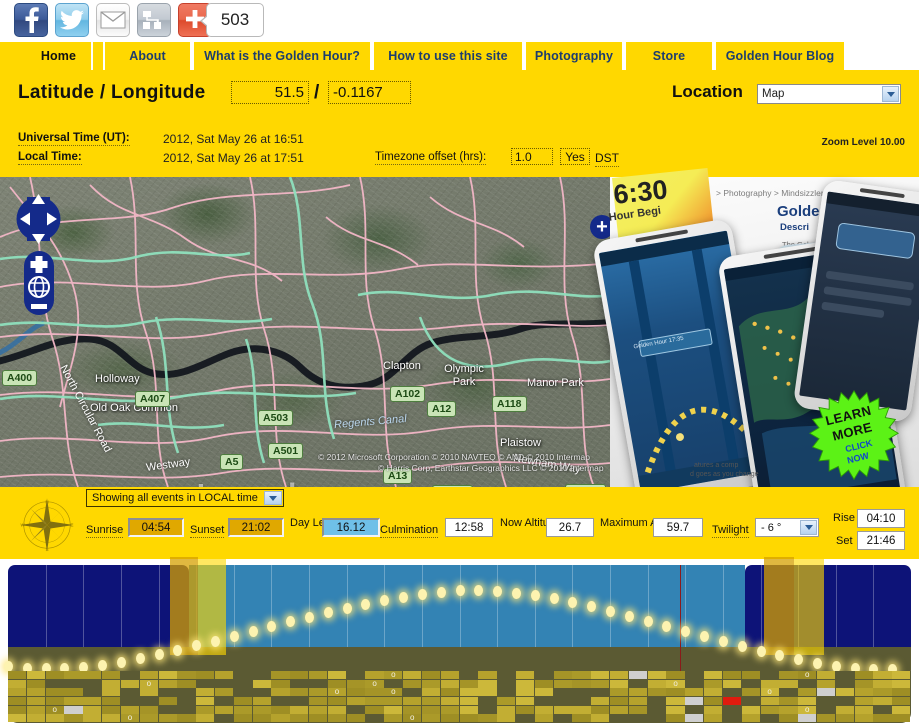  What do you see at coordinates (808, 527) in the screenshot?
I see `chevron-down-icon` at bounding box center [808, 527].